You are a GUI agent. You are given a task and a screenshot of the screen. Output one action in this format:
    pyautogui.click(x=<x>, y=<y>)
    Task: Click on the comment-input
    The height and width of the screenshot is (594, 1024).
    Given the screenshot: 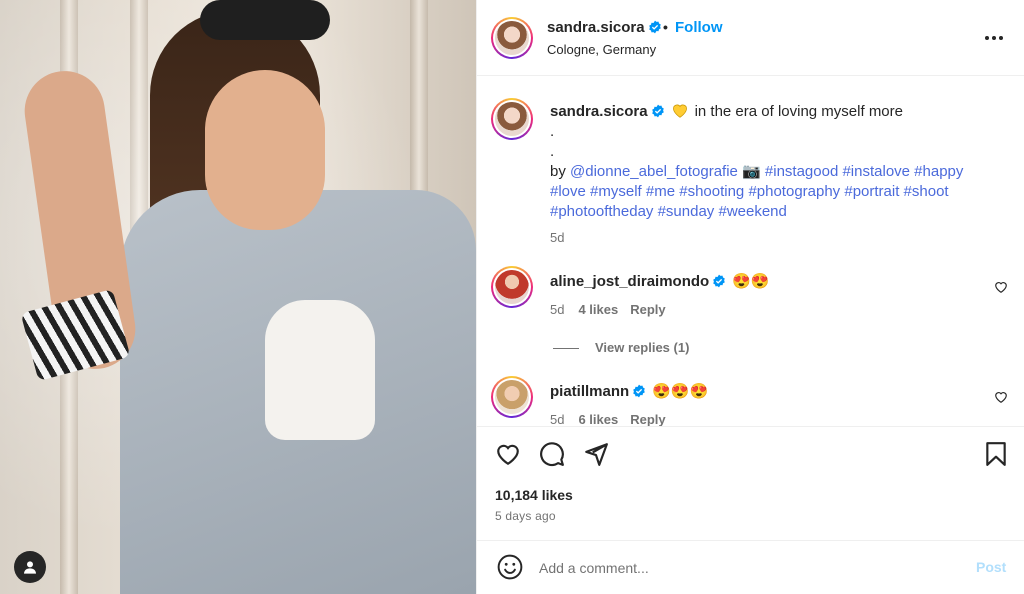 What is the action you would take?
    pyautogui.click(x=749, y=568)
    